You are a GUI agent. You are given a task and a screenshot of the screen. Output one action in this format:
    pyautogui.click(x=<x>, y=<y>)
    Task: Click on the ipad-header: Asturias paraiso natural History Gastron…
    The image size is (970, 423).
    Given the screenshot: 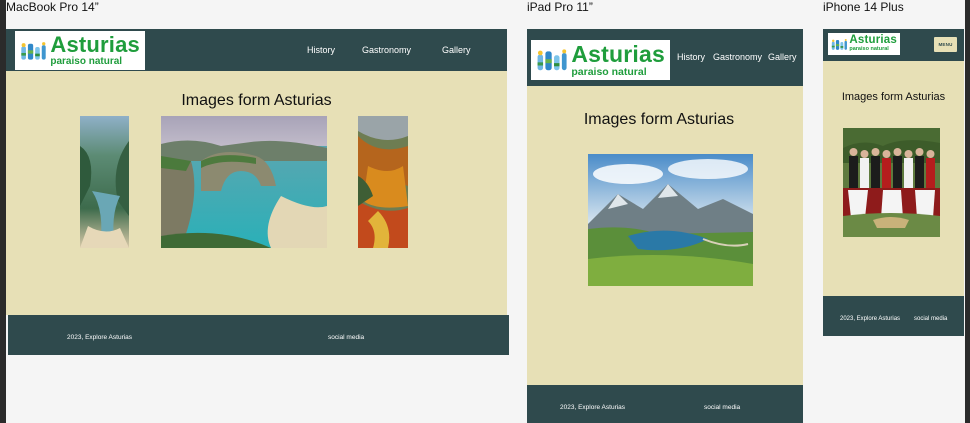 What is the action you would take?
    pyautogui.click(x=665, y=57)
    